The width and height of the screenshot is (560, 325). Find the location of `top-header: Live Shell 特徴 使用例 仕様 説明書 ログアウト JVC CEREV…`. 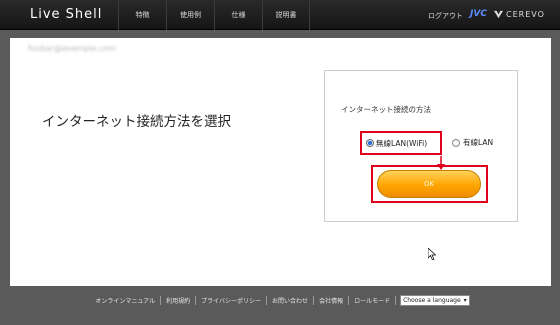

top-header: Live Shell 特徴 使用例 仕様 説明書 ログアウト JVC CEREV… is located at coordinates (280, 15).